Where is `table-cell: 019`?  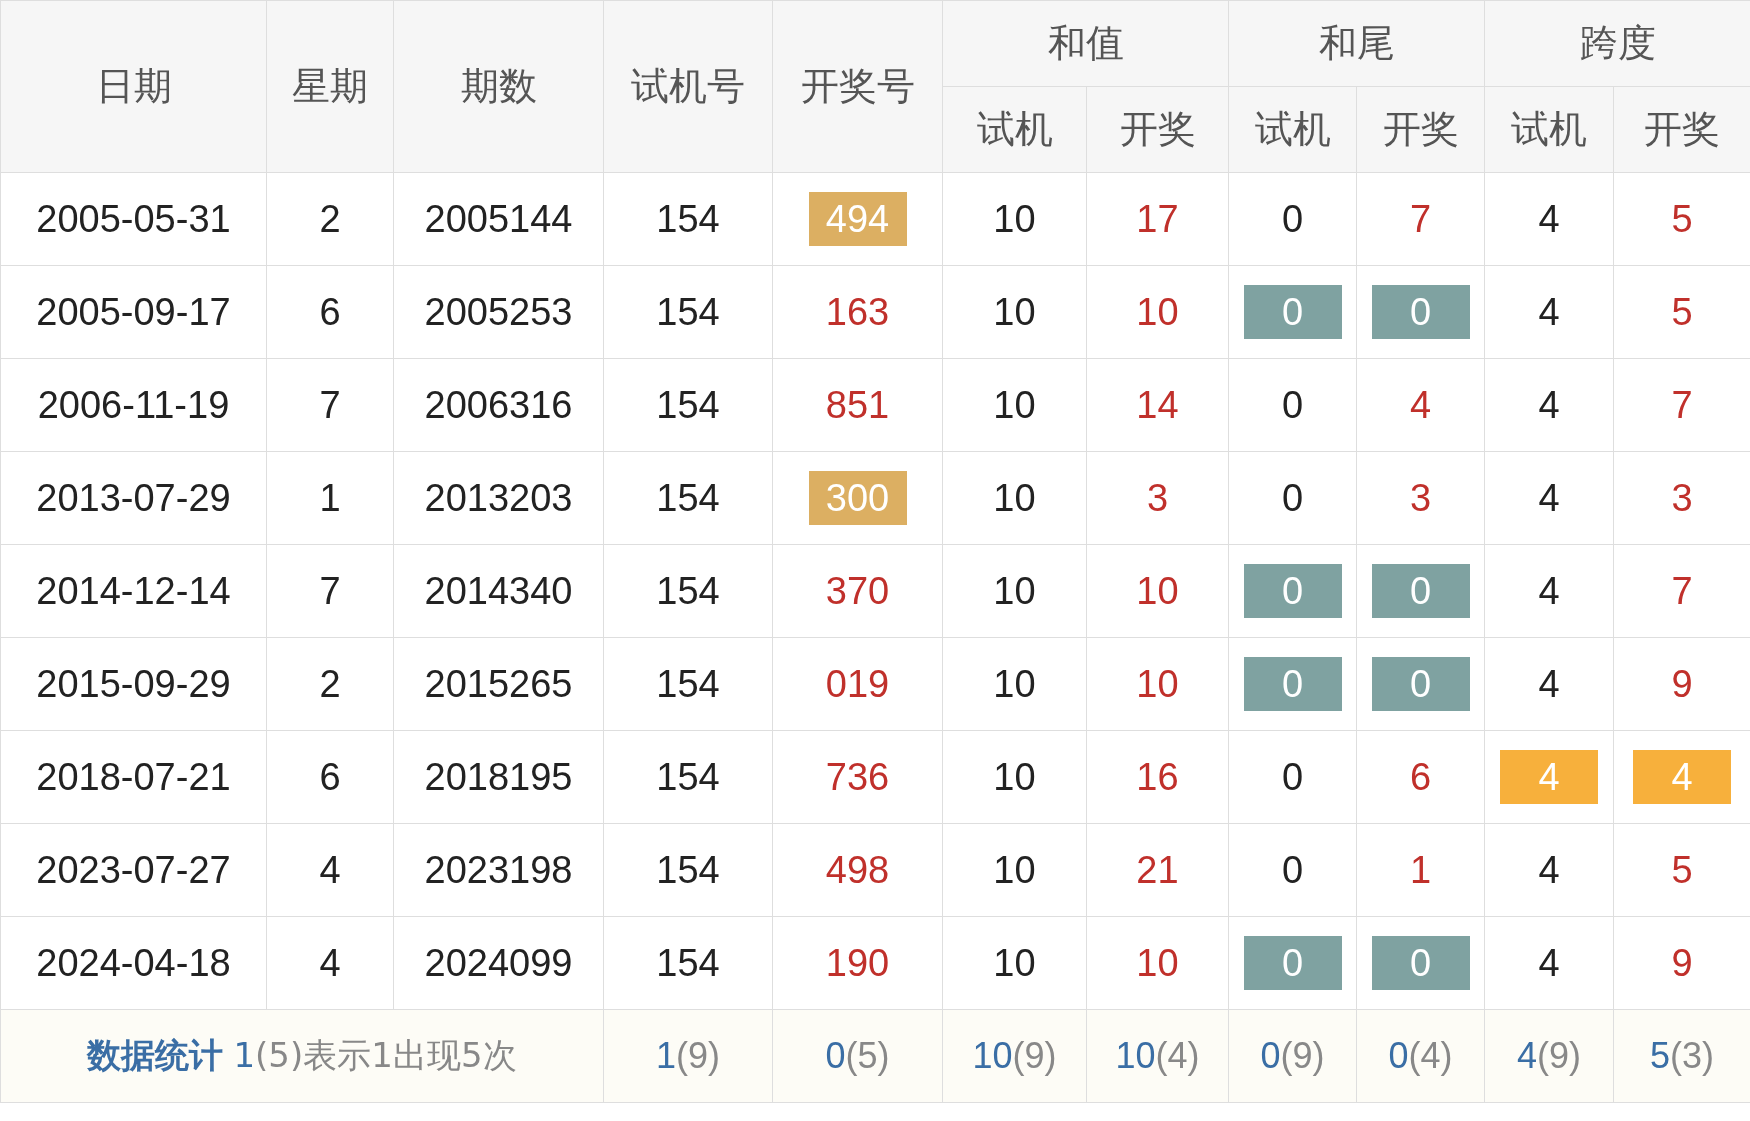
table-cell: 019 is located at coordinates (857, 684).